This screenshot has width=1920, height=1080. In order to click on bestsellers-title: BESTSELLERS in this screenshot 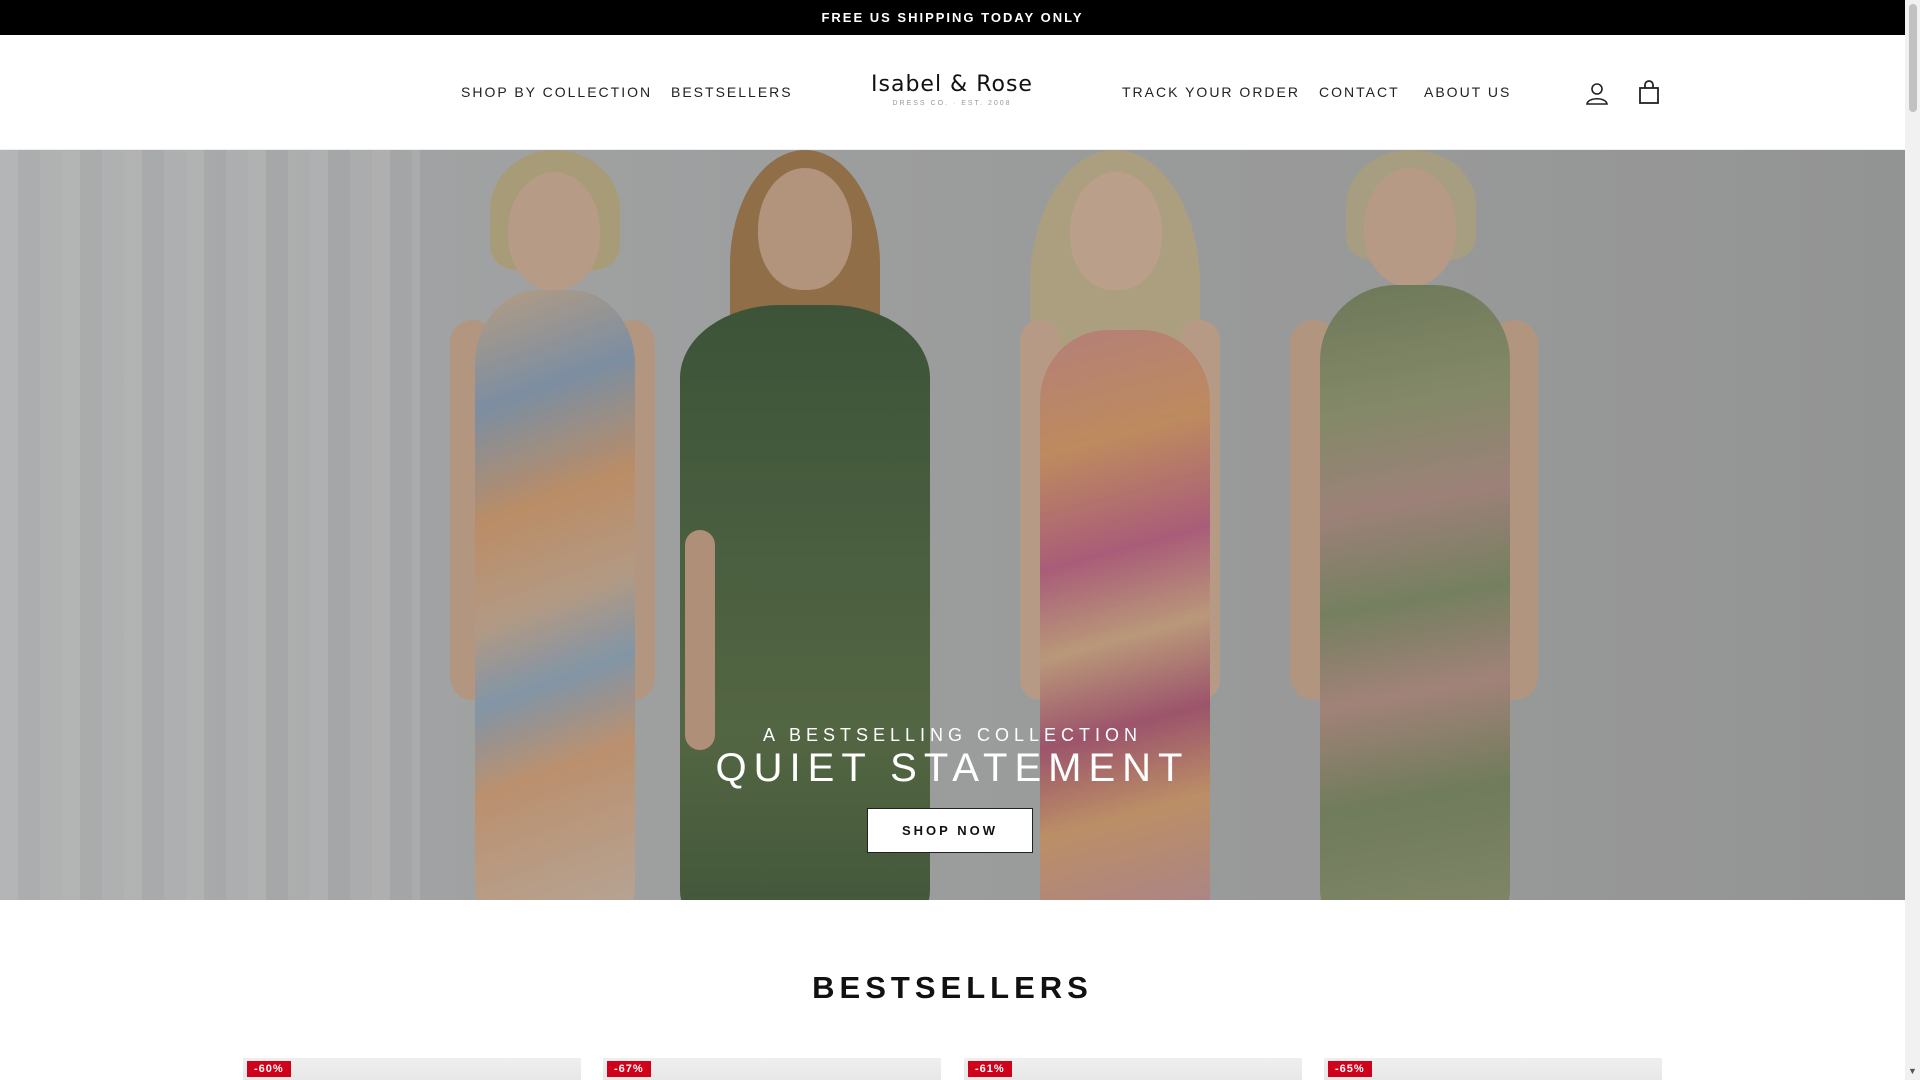, I will do `click(952, 987)`.